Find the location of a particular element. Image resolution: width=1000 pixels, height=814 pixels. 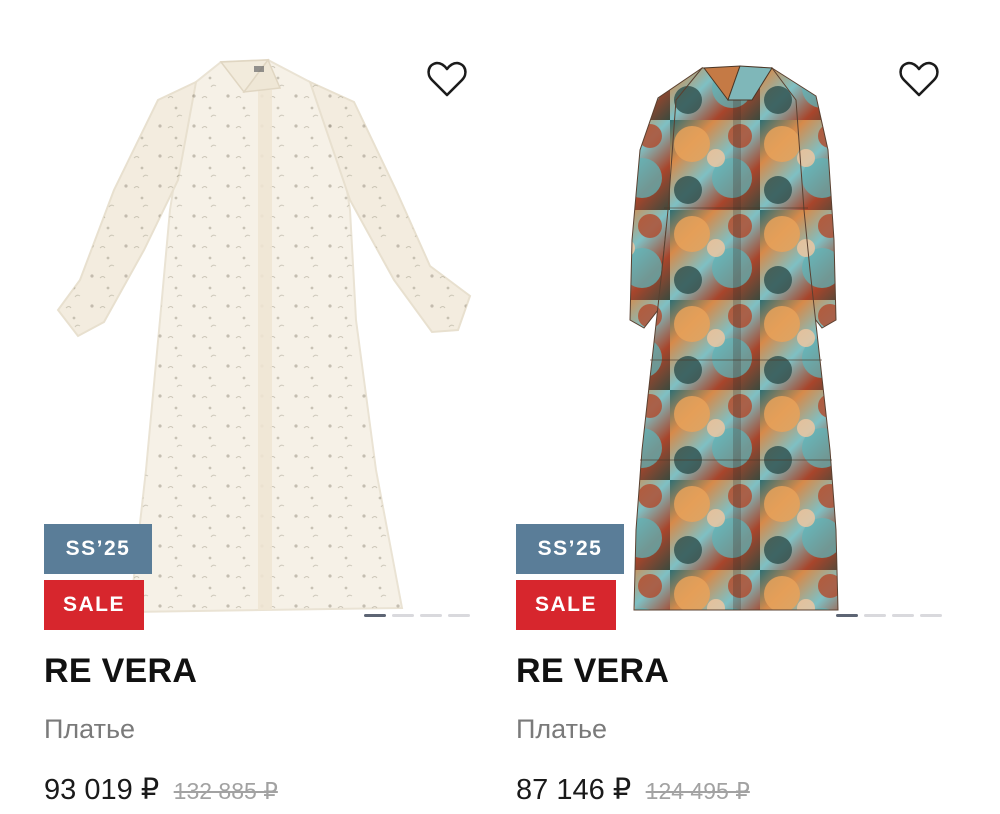

price-block: 93 019 ₽ 132 885 ₽ is located at coordinates (161, 789).